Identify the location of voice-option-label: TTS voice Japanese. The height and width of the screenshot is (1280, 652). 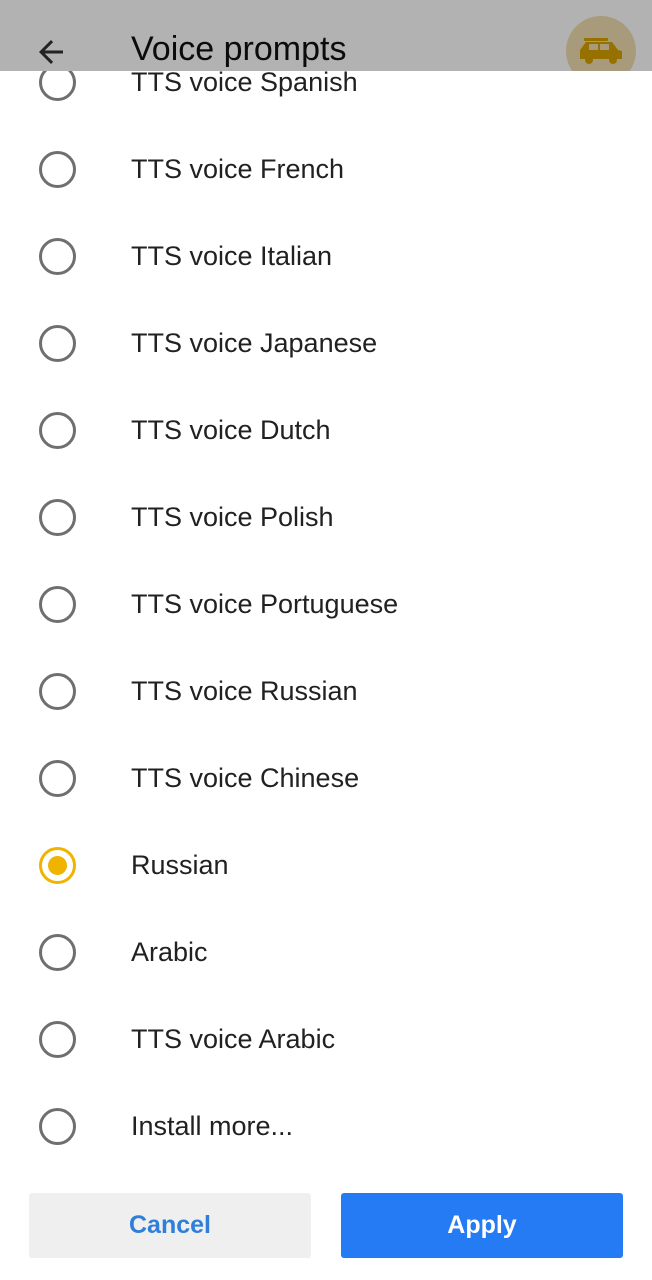
(254, 343).